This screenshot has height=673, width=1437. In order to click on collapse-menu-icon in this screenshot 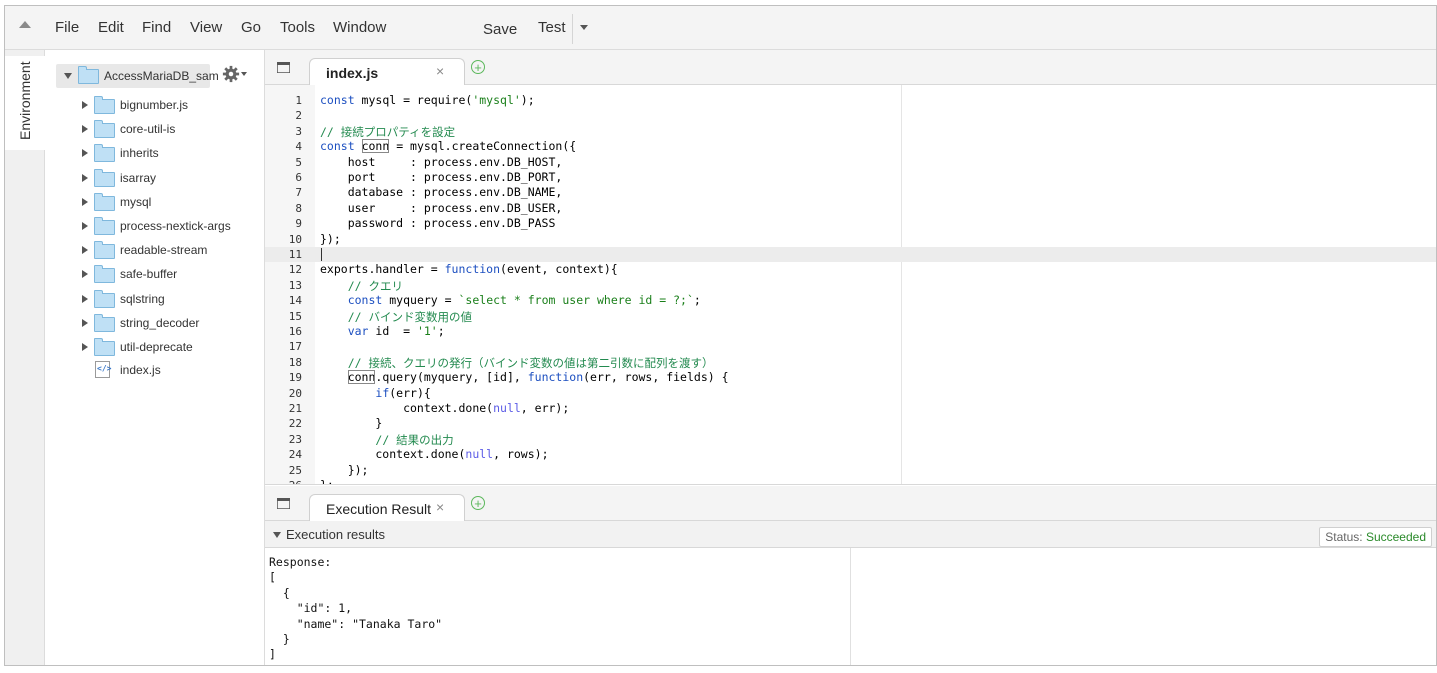, I will do `click(25, 24)`.